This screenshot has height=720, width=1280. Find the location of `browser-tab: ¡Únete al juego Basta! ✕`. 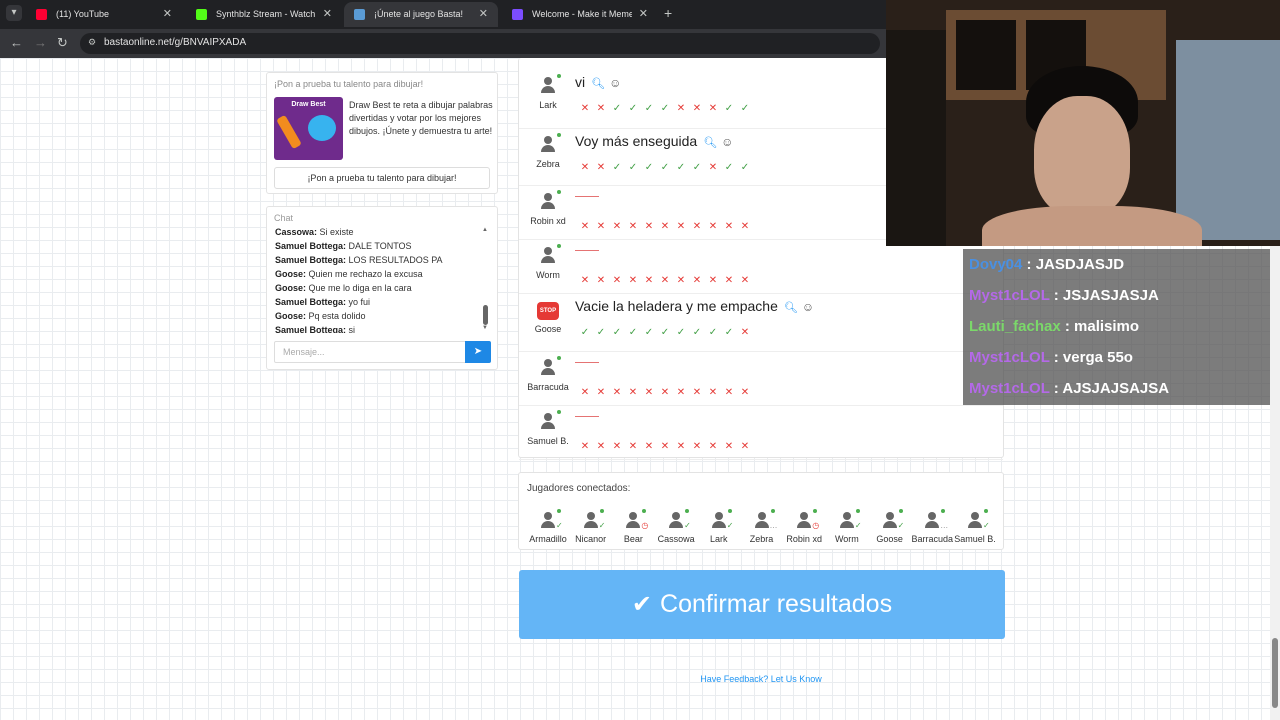

browser-tab: ¡Únete al juego Basta! ✕ is located at coordinates (421, 14).